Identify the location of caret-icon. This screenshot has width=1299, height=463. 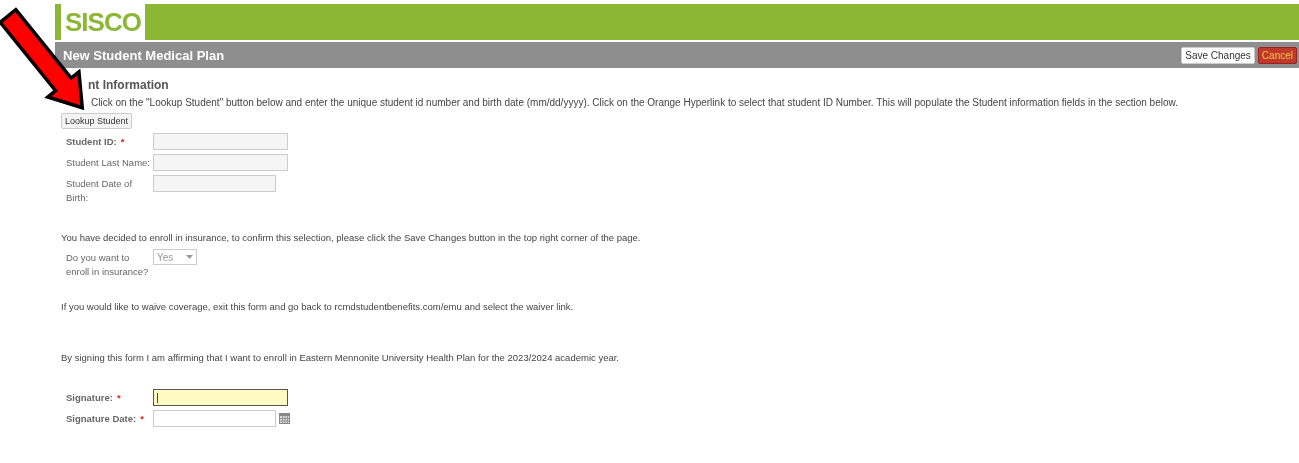
(189, 257).